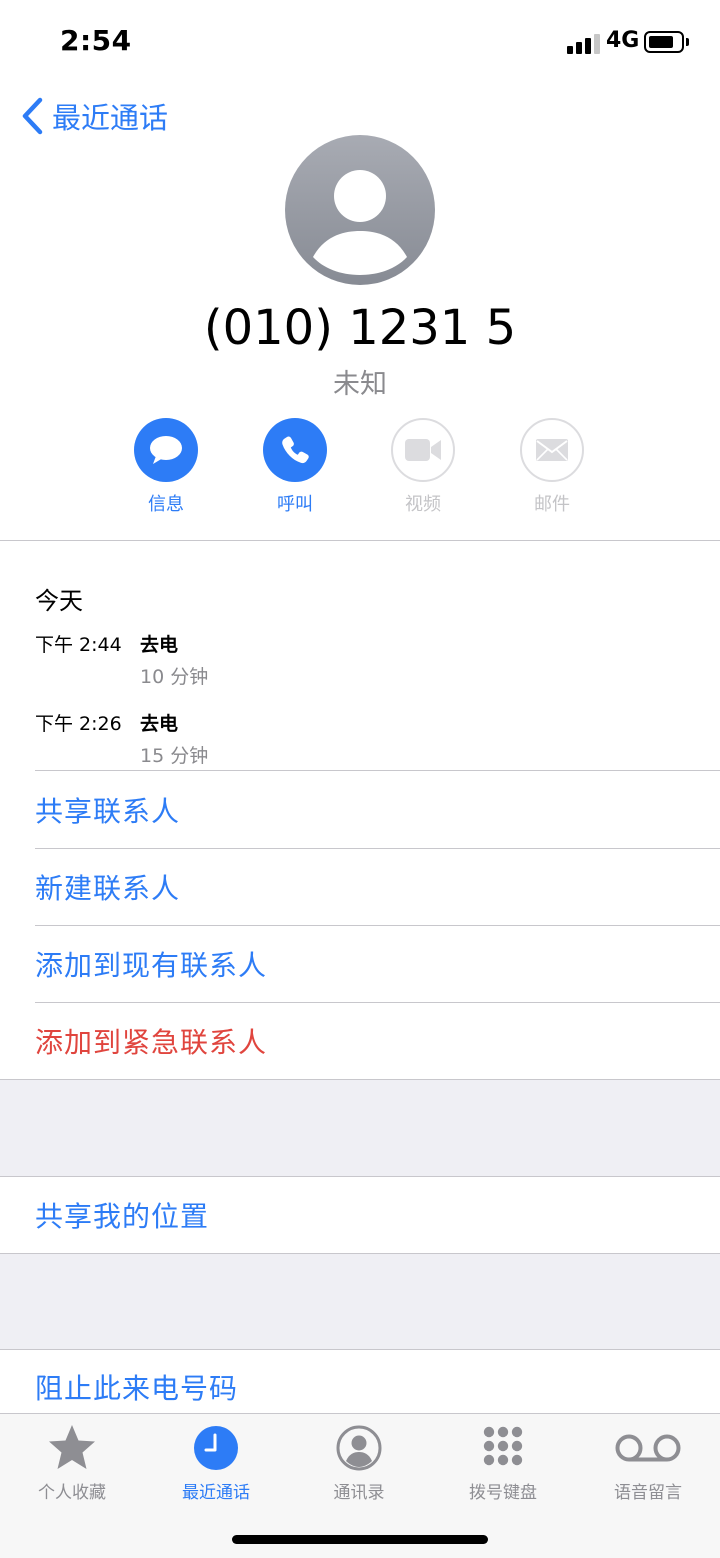 The height and width of the screenshot is (1558, 720). Describe the element at coordinates (423, 504) in the screenshot. I see `video-label: 视频` at that location.